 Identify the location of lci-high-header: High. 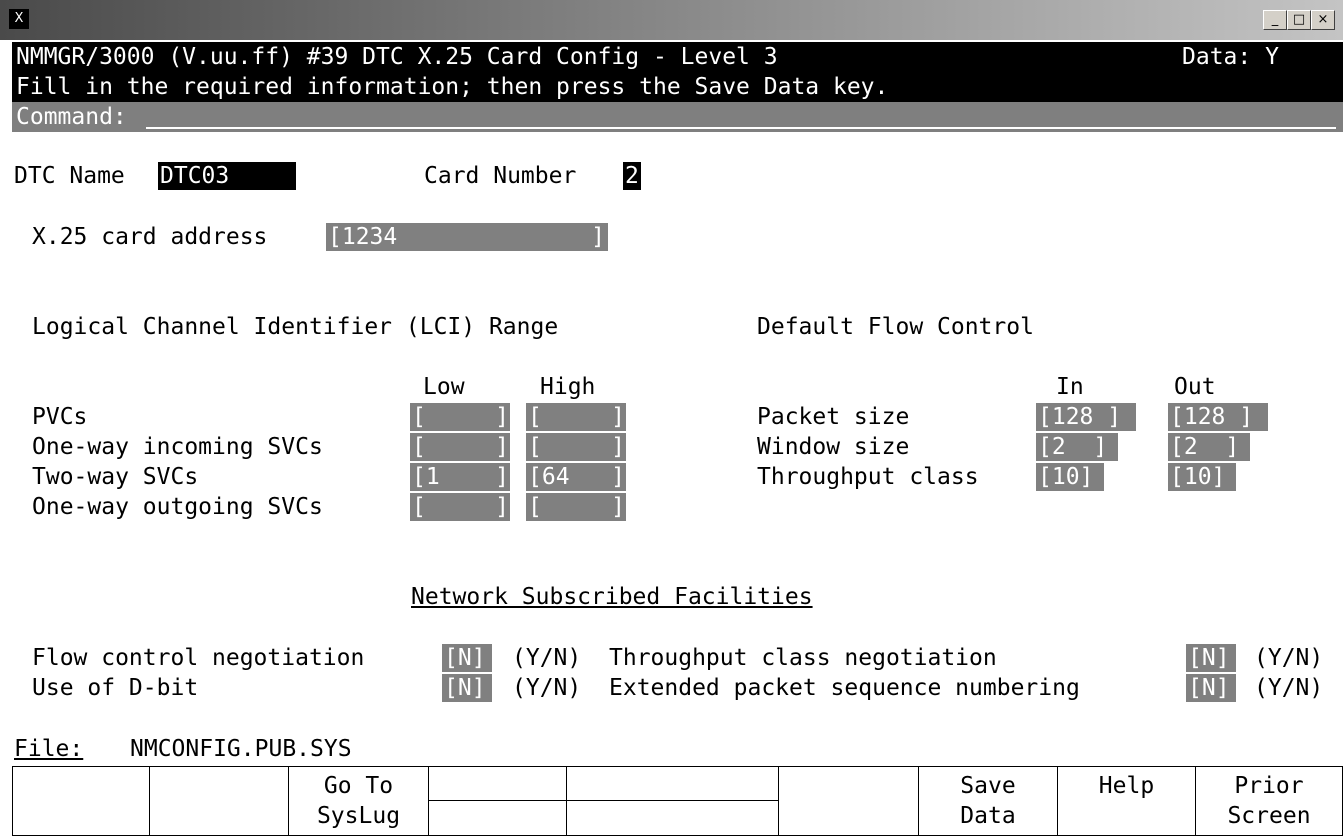
(568, 387).